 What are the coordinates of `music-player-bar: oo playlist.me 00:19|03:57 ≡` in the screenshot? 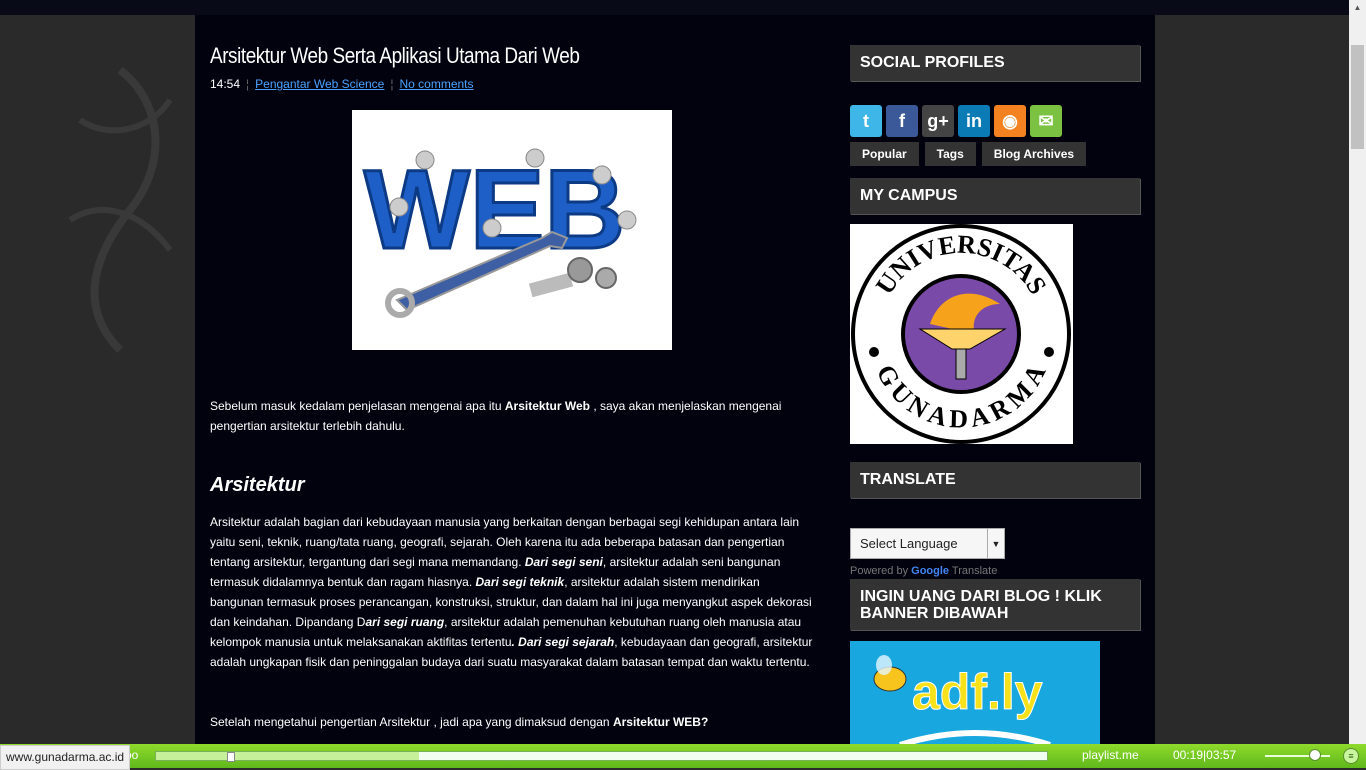 It's located at (683, 756).